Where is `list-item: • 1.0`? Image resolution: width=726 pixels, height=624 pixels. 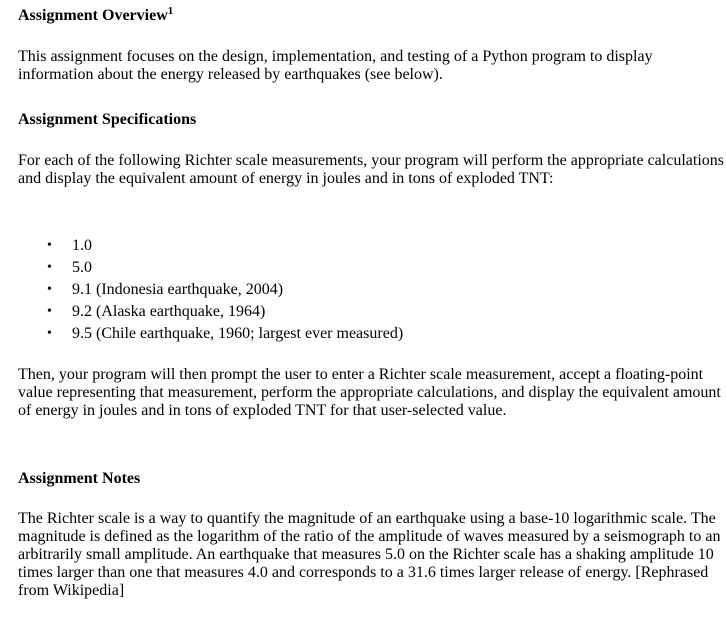 list-item: • 1.0 is located at coordinates (210, 246).